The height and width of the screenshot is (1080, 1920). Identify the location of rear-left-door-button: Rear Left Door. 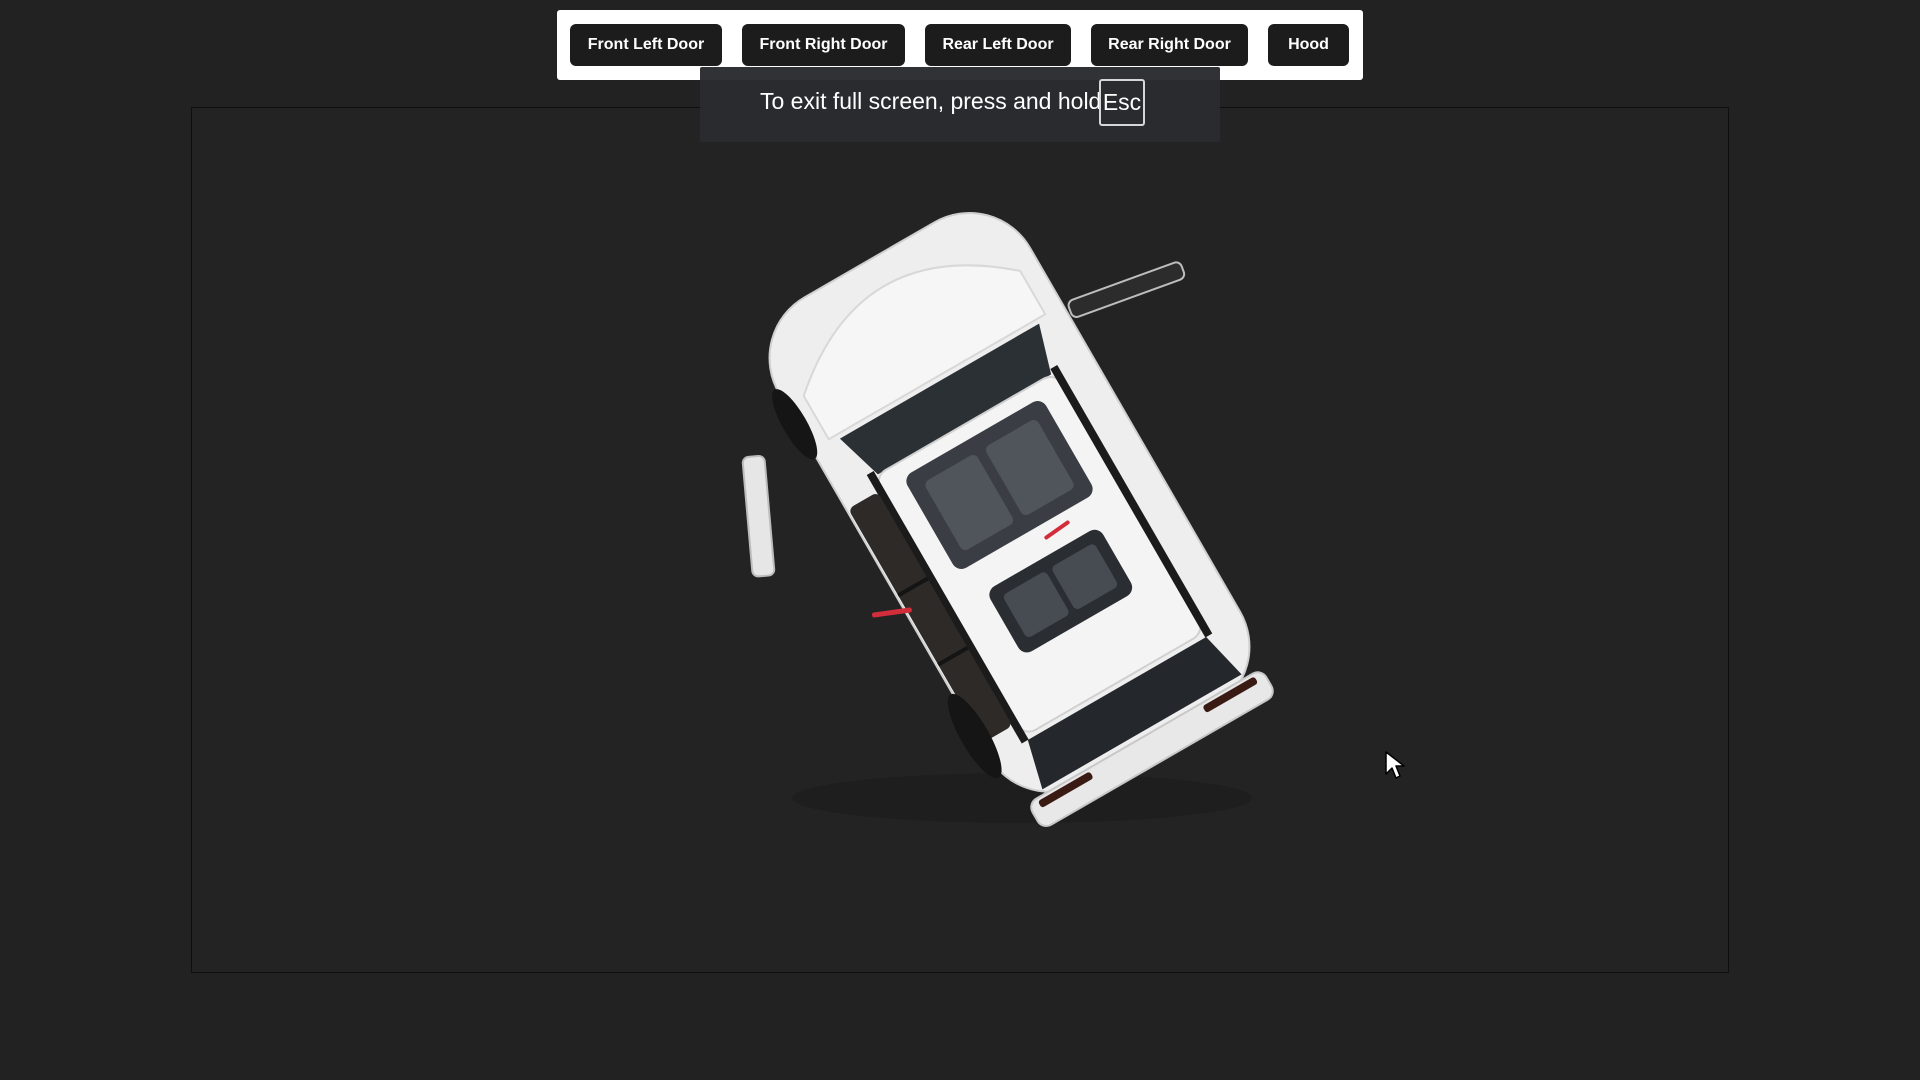
(998, 45).